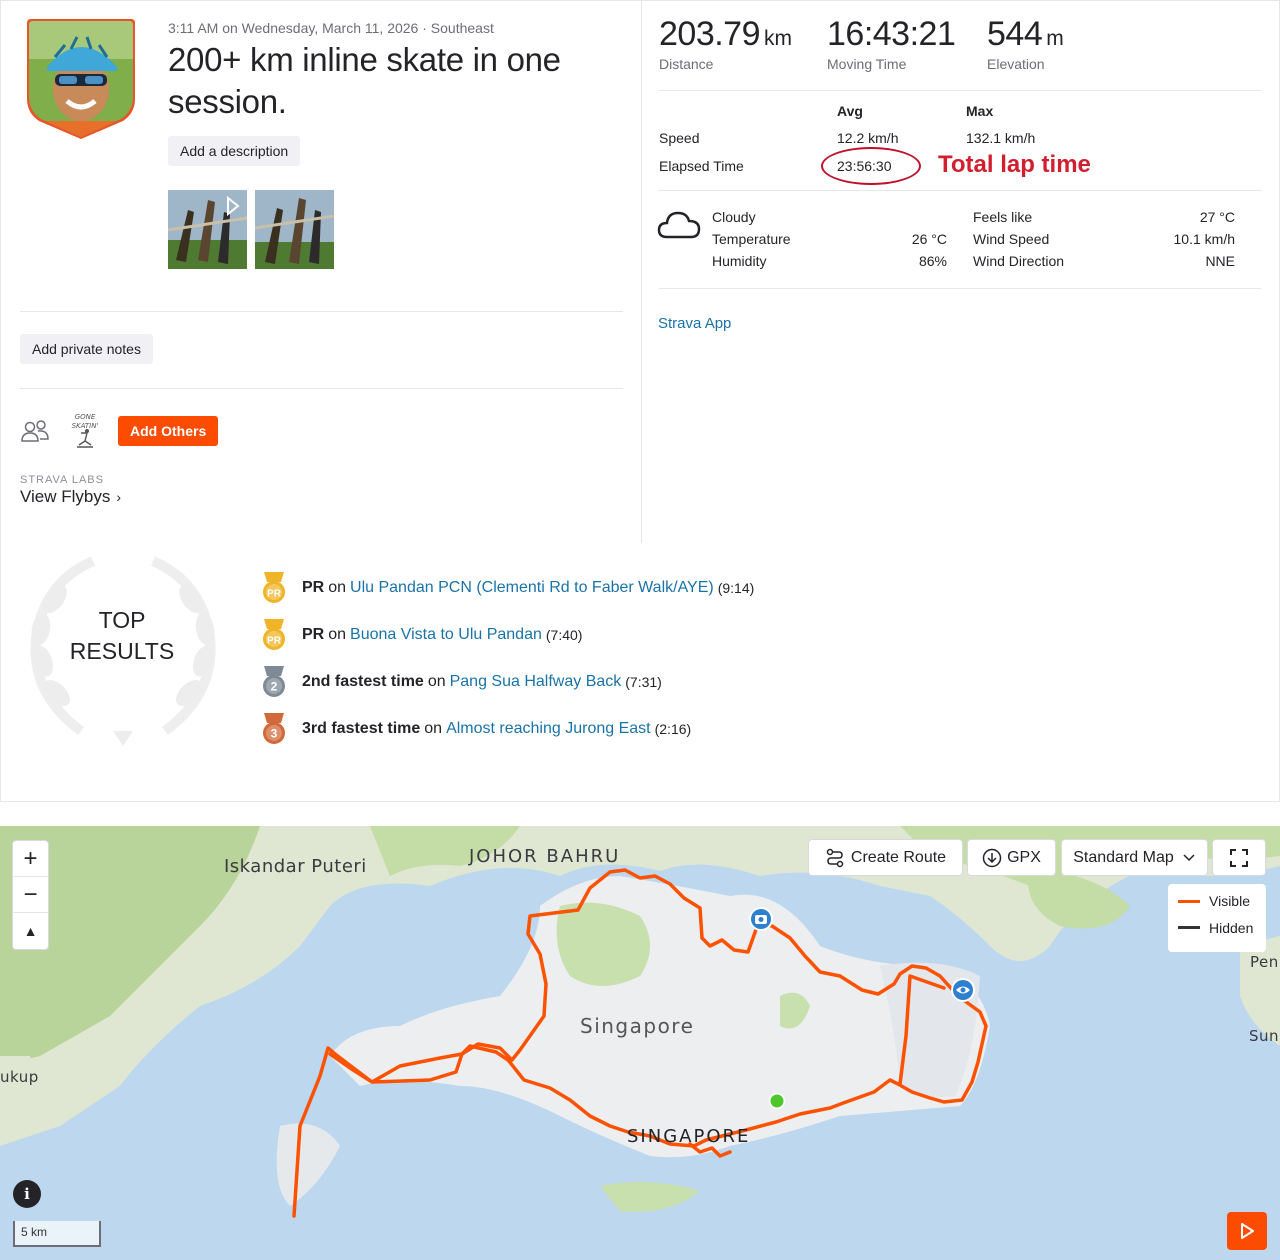 The image size is (1280, 1260). I want to click on moving-time-stat: 16:43:21 Moving Time, so click(891, 43).